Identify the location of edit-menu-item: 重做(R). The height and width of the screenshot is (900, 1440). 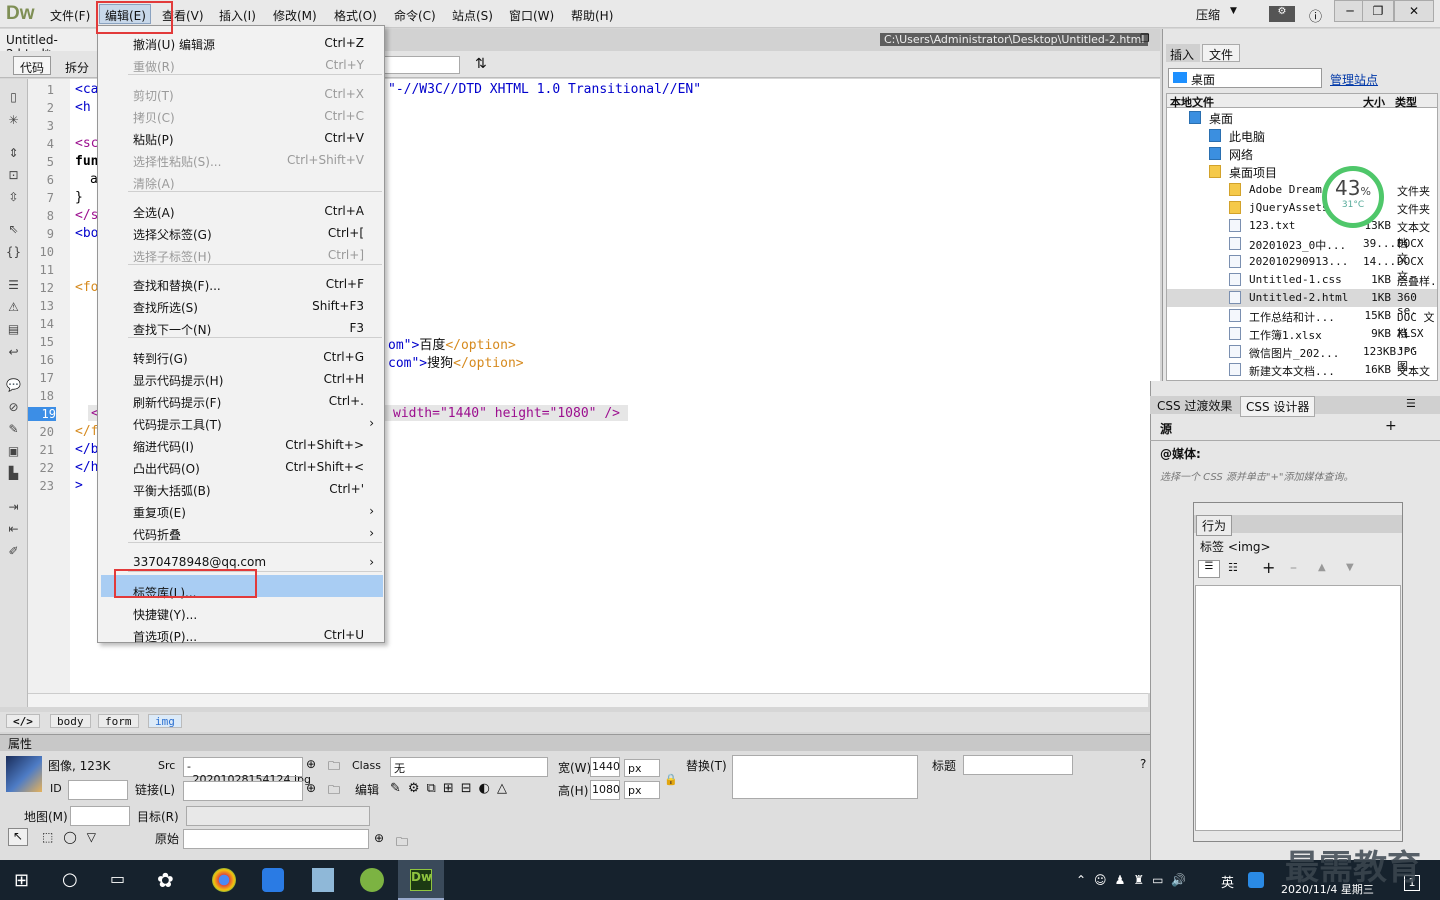
(154, 66).